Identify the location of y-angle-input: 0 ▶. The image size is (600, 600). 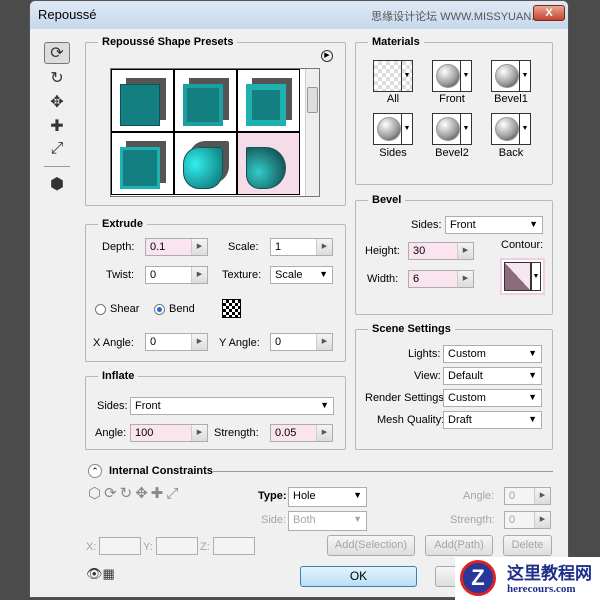
(301, 342).